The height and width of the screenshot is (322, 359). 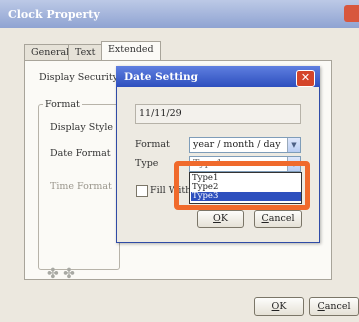 I want to click on footer-cancel-rest: ancel, so click(x=337, y=306).